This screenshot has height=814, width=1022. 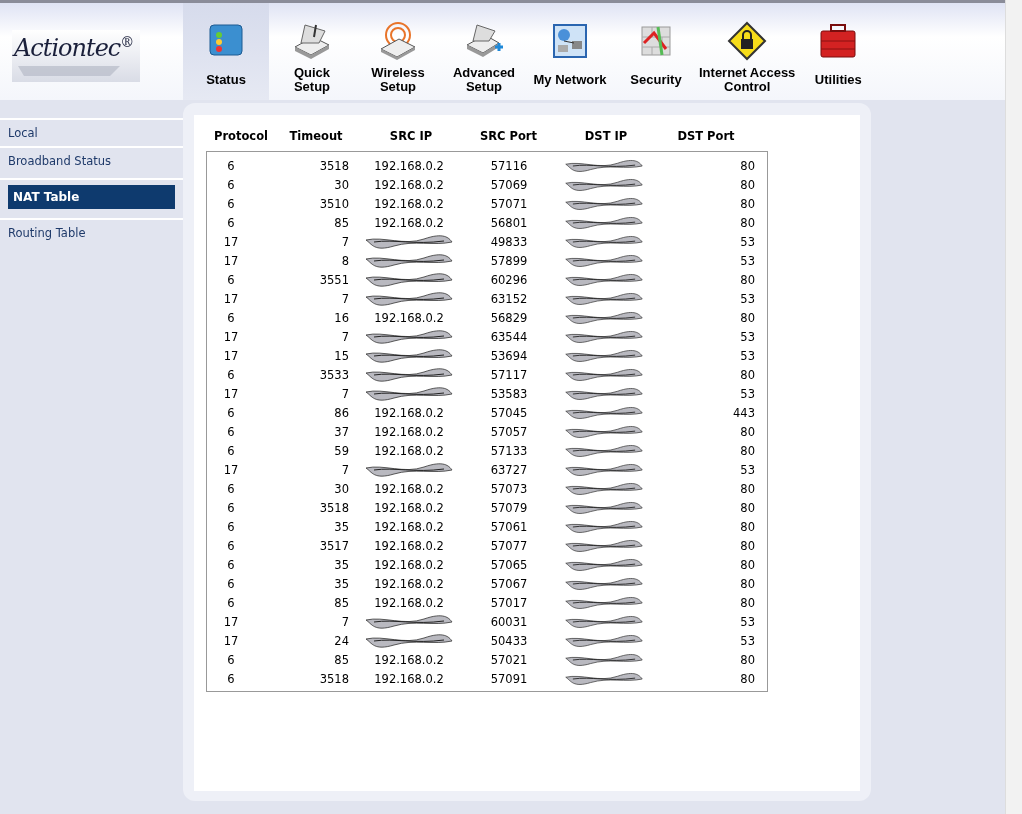 I want to click on sidebar-item: NAT Table, so click(x=91, y=197).